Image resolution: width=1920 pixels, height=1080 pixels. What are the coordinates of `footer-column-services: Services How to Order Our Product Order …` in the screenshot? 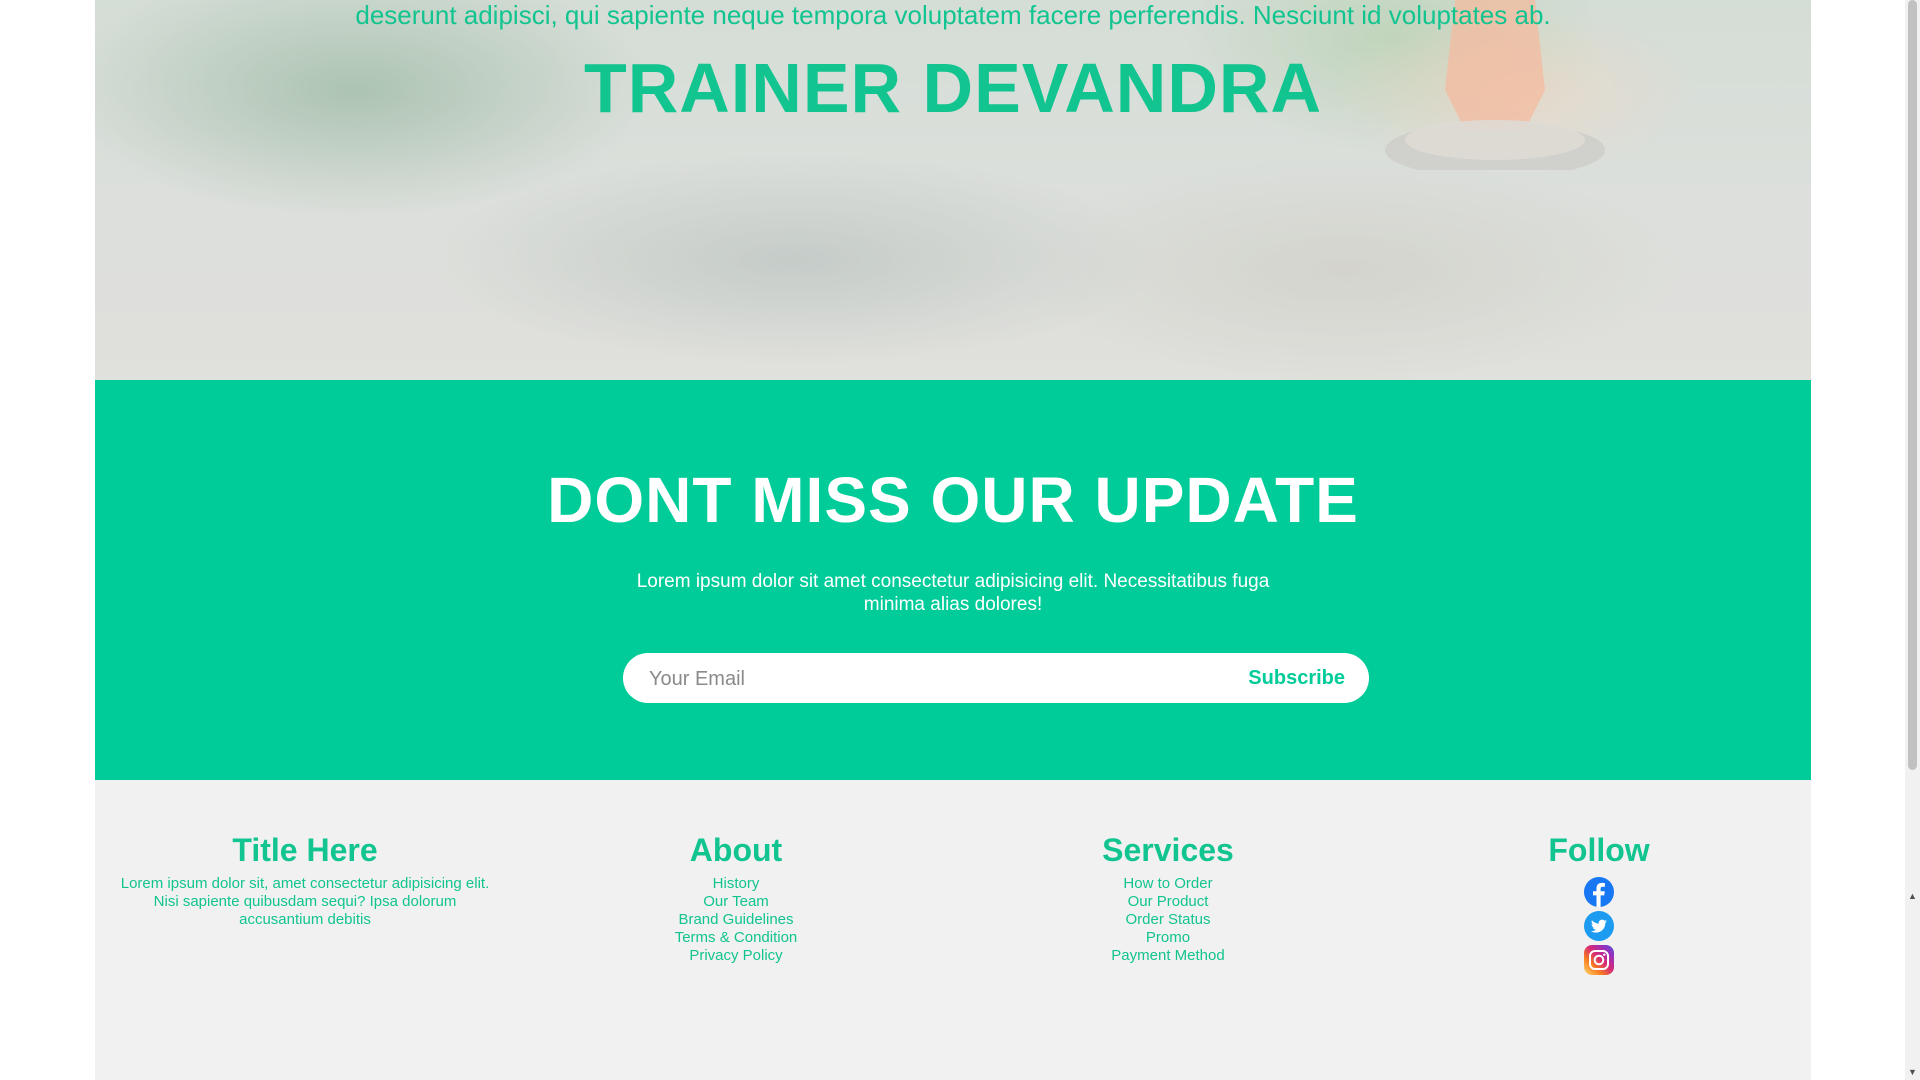 It's located at (1168, 897).